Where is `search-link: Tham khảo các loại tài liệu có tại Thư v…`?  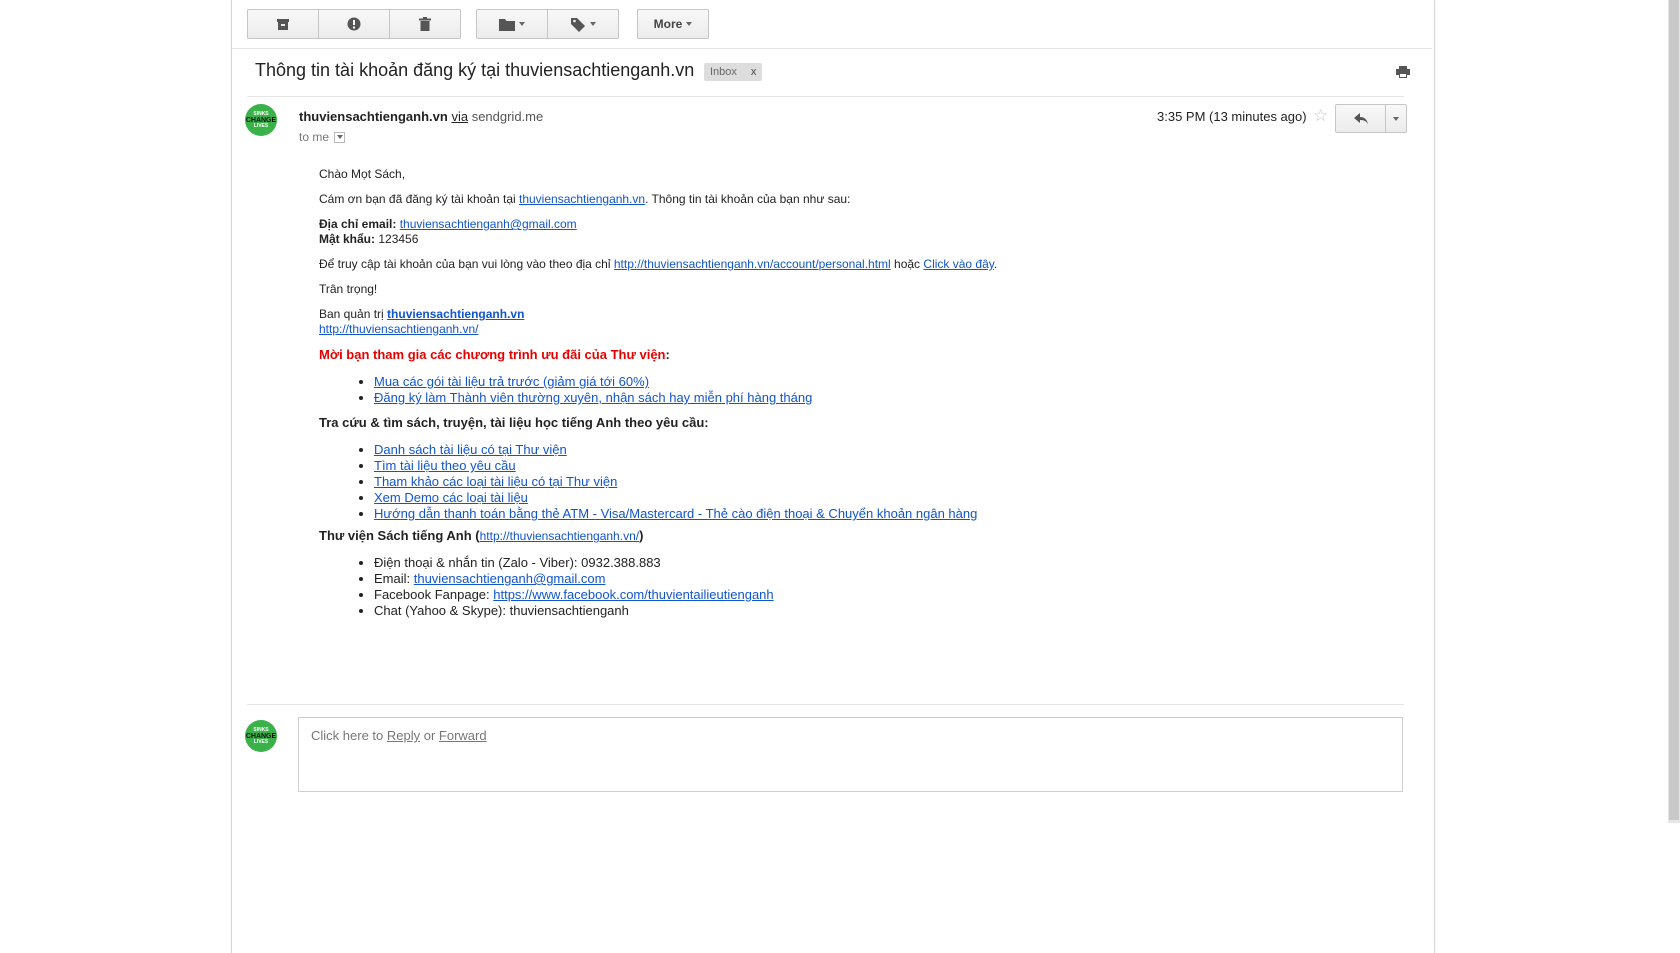 search-link: Tham khảo các loại tài liệu có tại Thư v… is located at coordinates (495, 481).